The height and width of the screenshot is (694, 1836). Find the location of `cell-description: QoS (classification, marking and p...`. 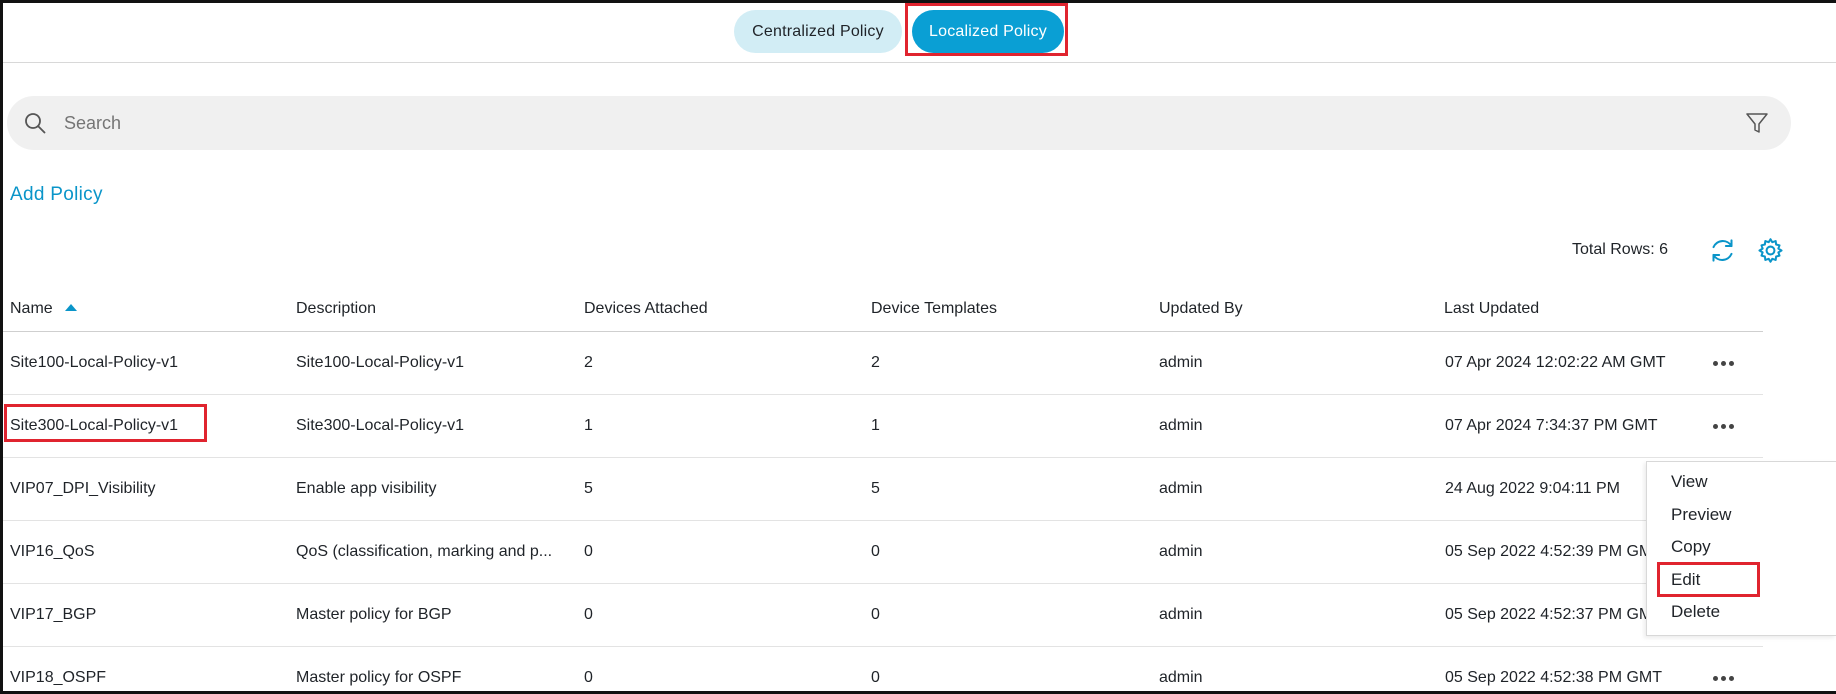

cell-description: QoS (classification, marking and p... is located at coordinates (424, 551).